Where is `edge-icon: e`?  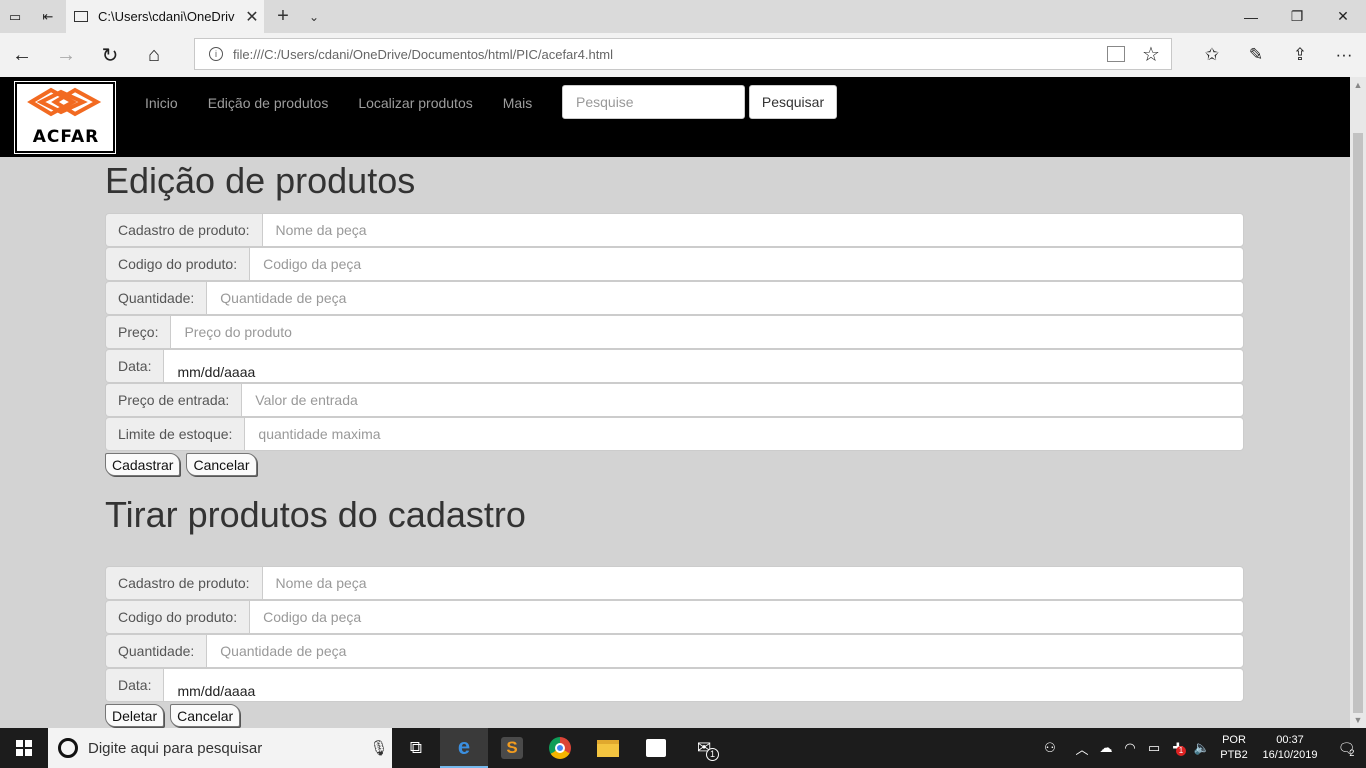 edge-icon: e is located at coordinates (464, 748).